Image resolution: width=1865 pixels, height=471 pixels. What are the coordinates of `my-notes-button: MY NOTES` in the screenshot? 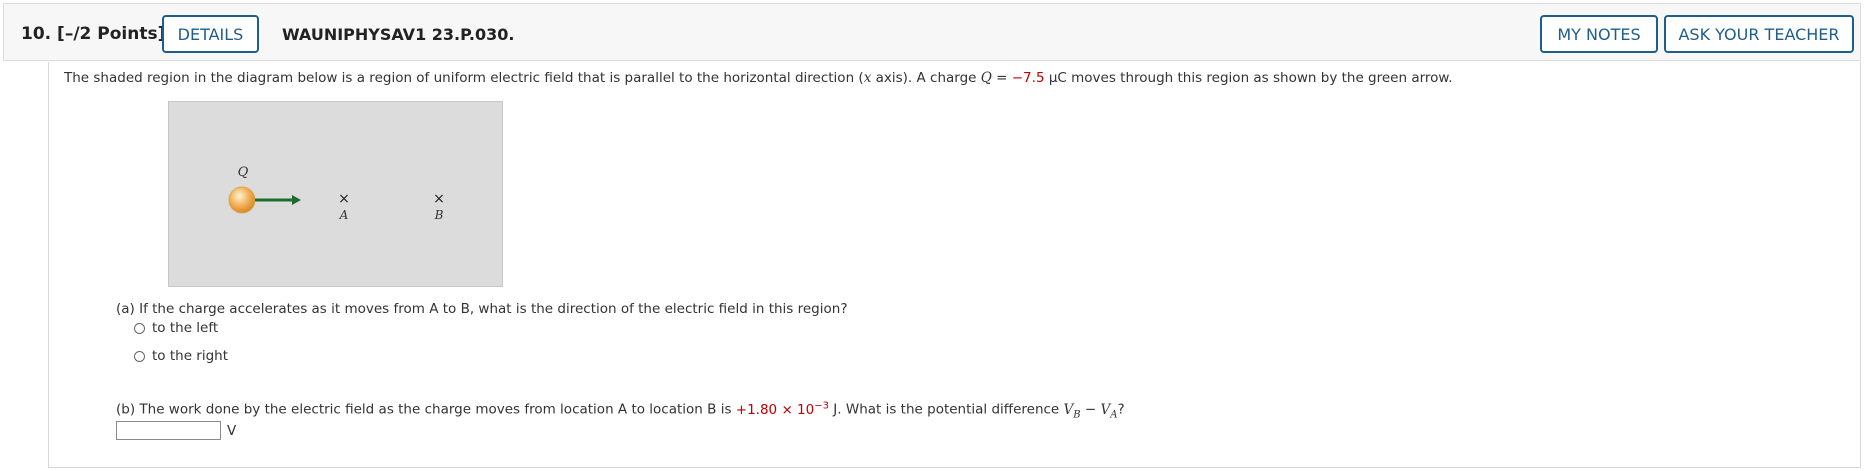 It's located at (1599, 34).